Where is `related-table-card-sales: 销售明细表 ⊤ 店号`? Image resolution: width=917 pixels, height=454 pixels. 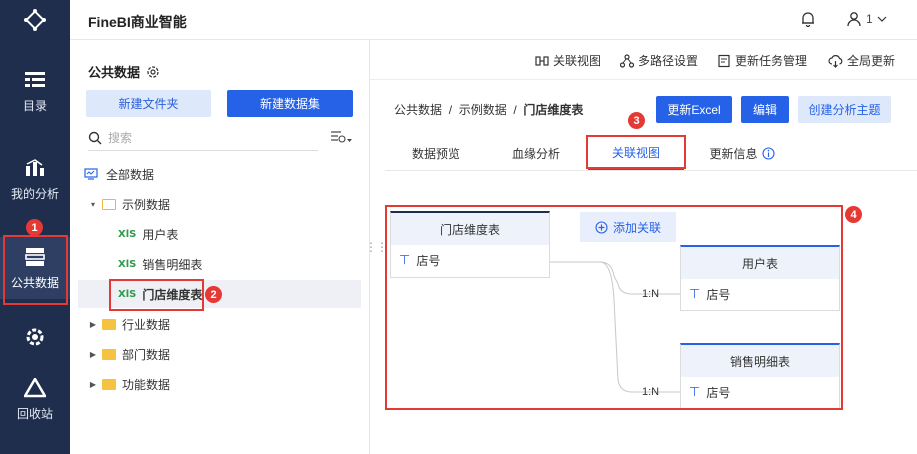
related-table-card-sales: 销售明细表 ⊤ 店号 is located at coordinates (760, 376).